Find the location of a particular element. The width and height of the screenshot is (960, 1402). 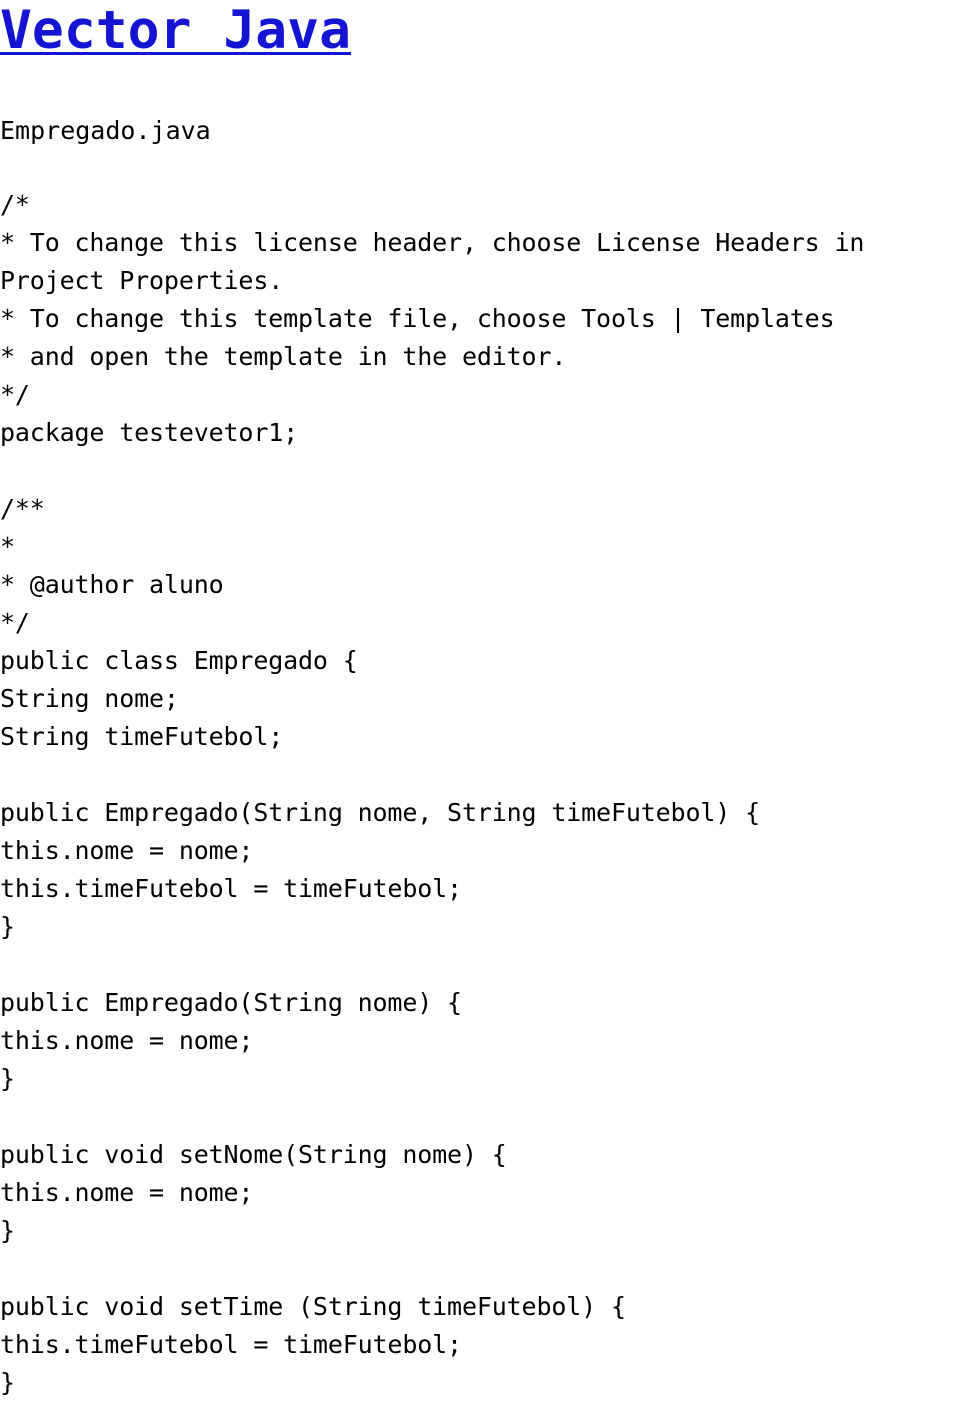

page-header: Vector Java is located at coordinates (480, 30).